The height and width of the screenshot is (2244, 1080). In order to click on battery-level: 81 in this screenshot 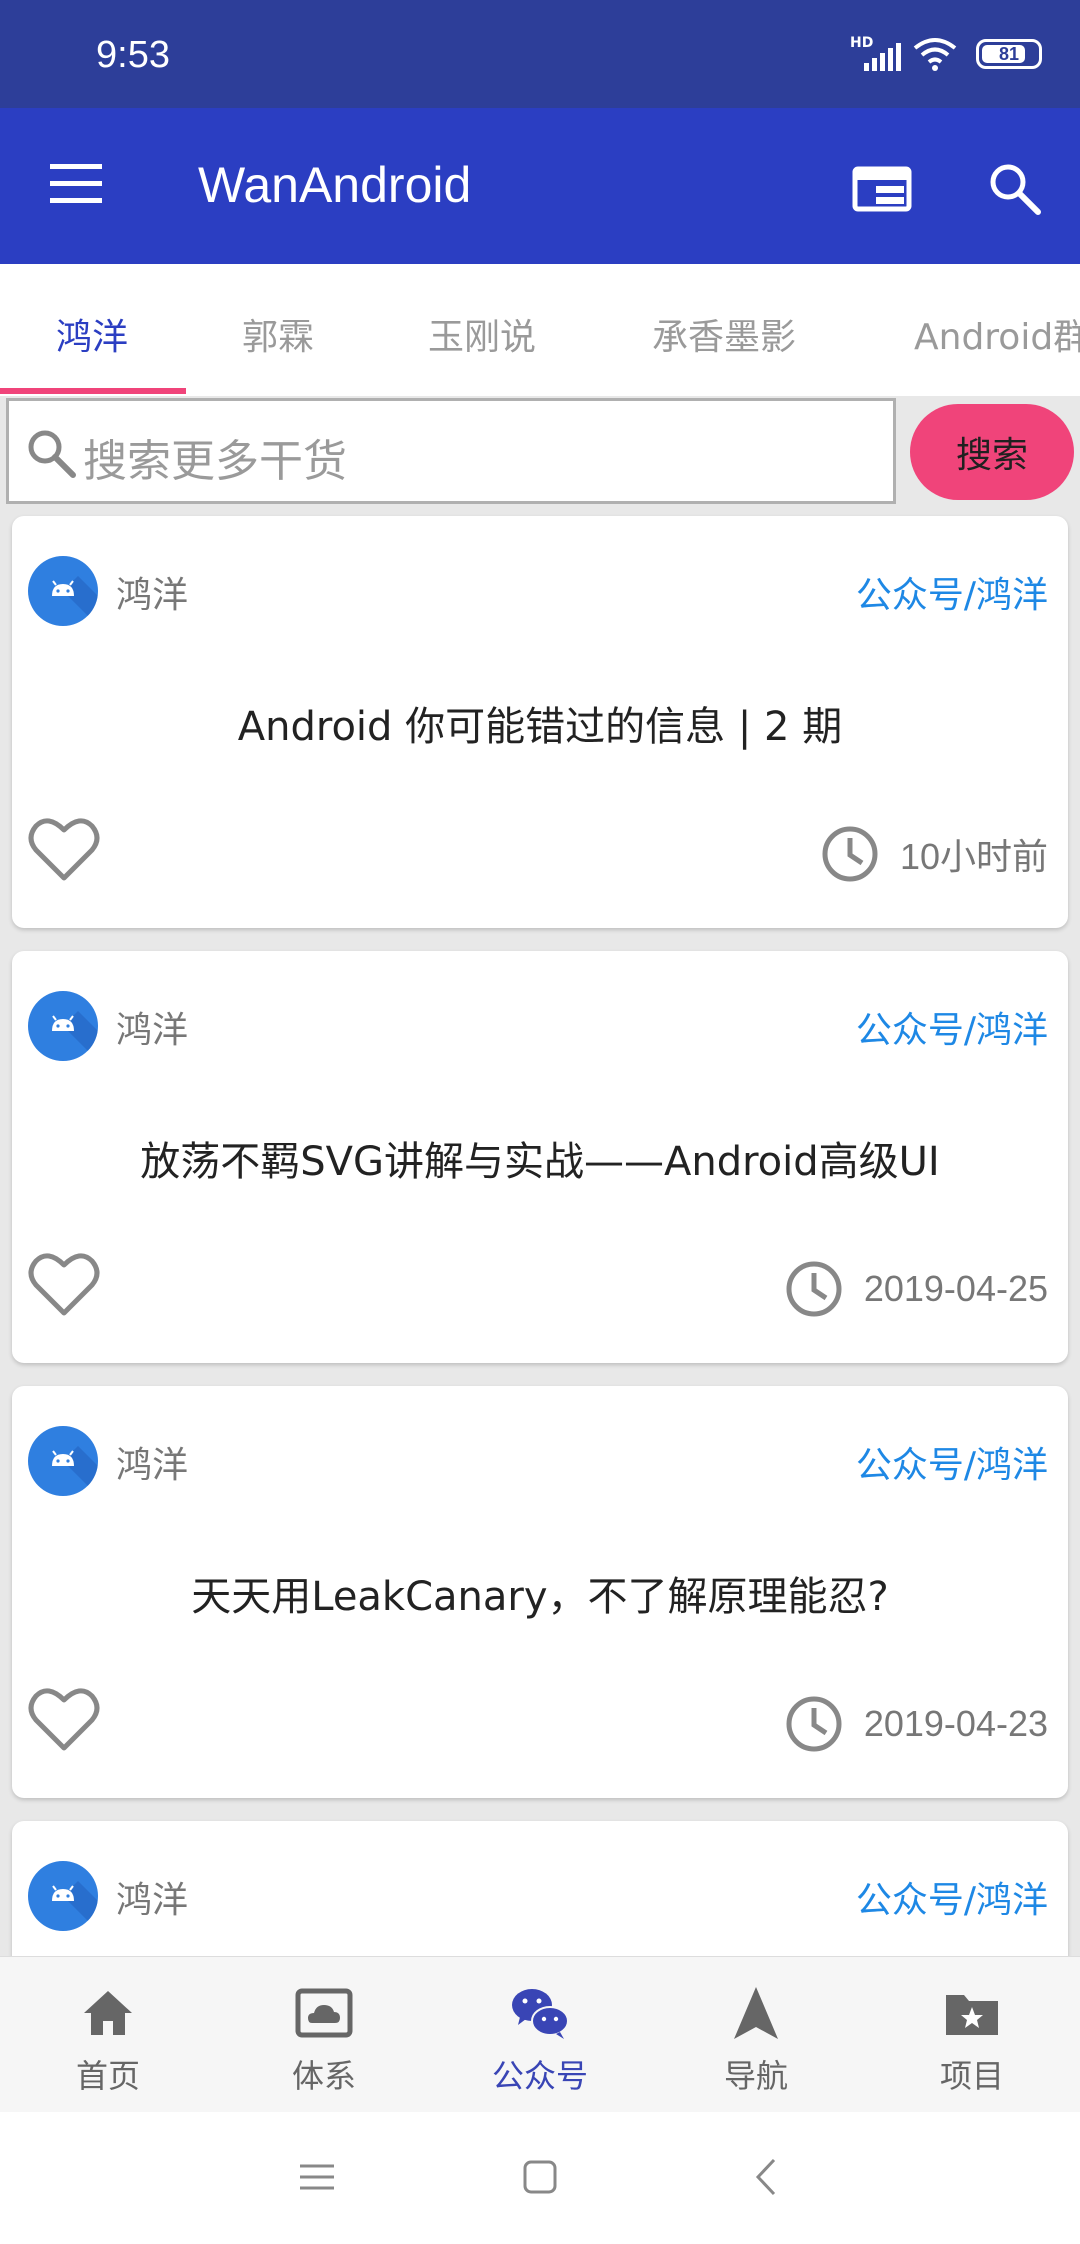, I will do `click(1009, 53)`.